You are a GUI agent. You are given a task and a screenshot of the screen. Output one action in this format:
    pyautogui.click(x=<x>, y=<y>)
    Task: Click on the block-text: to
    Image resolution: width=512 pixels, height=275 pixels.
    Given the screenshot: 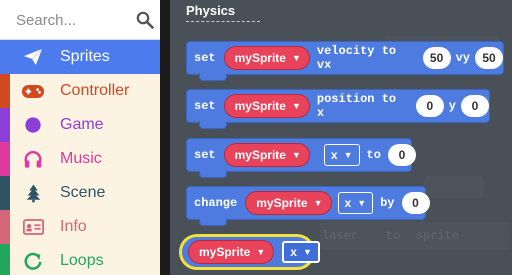 What is the action you would take?
    pyautogui.click(x=373, y=155)
    